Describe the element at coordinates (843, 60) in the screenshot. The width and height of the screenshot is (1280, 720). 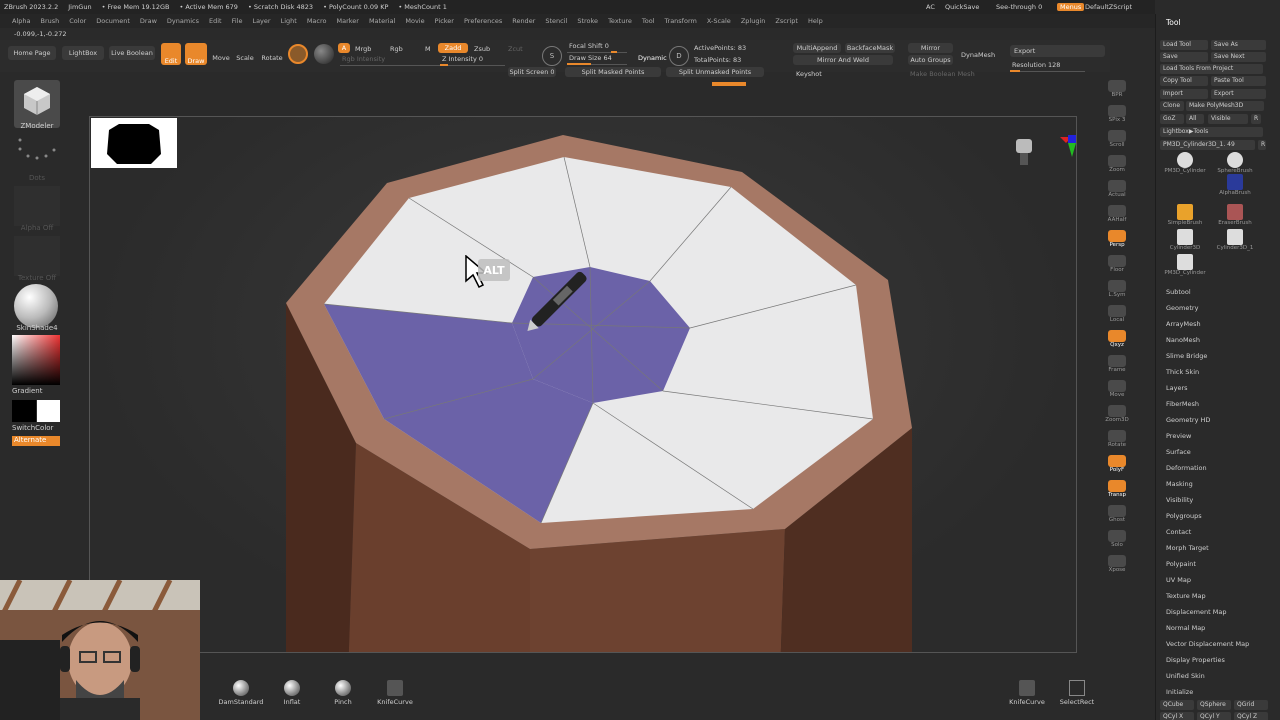
I see `mirror-and-weld-button: Mirror And Weld` at that location.